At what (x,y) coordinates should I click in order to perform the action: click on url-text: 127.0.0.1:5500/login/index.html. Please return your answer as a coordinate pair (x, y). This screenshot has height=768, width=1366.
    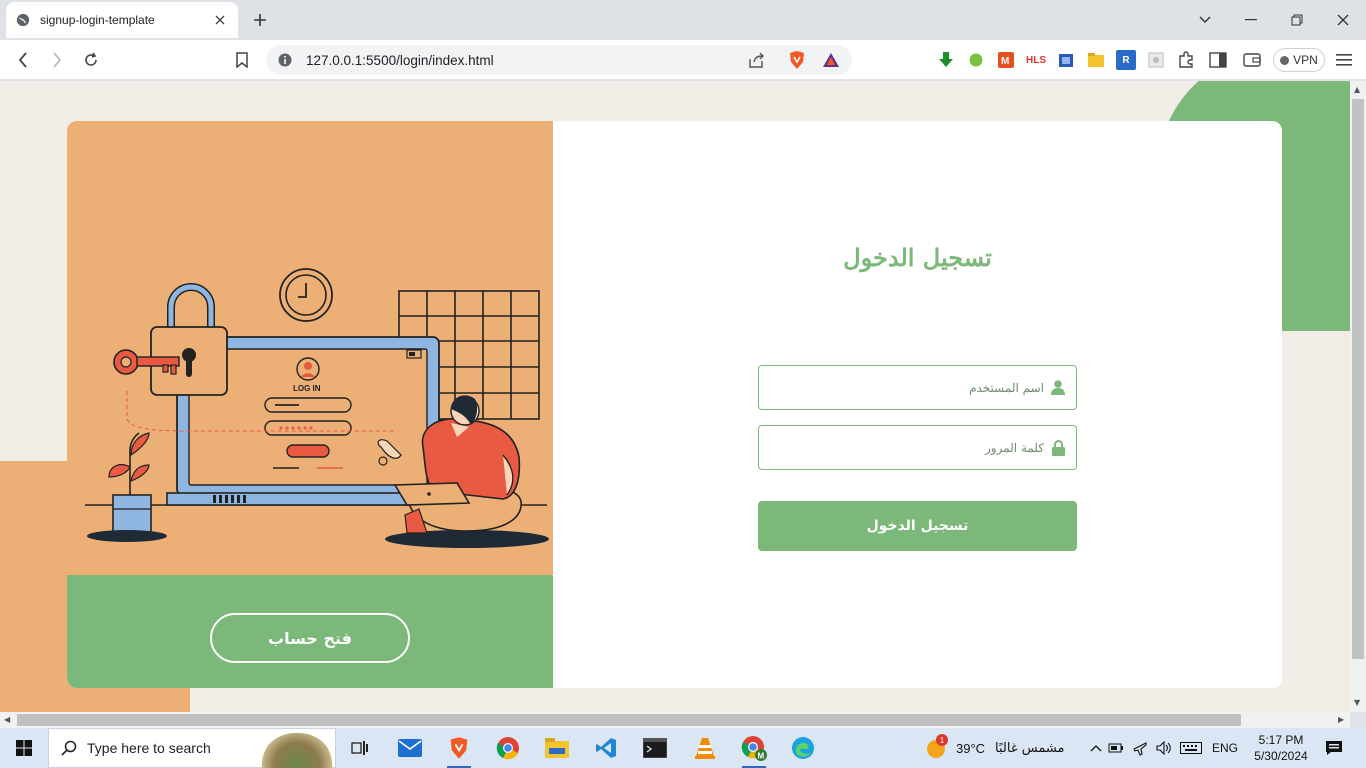
    Looking at the image, I should click on (527, 60).